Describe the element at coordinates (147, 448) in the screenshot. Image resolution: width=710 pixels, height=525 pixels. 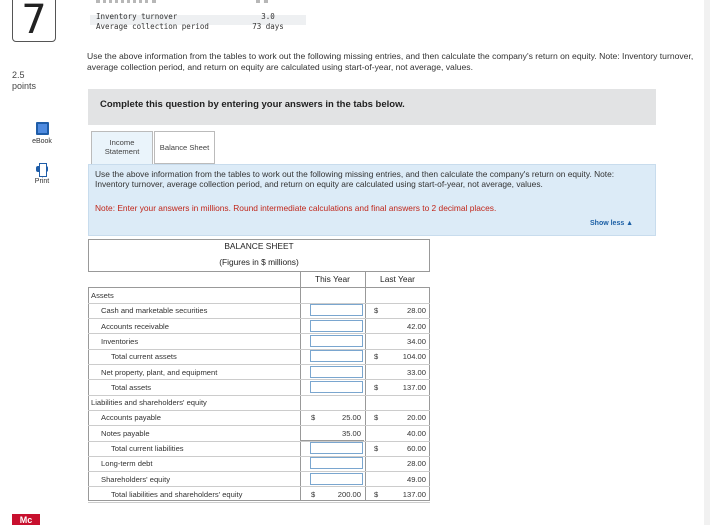
I see `row-label: Total current liabilities` at that location.